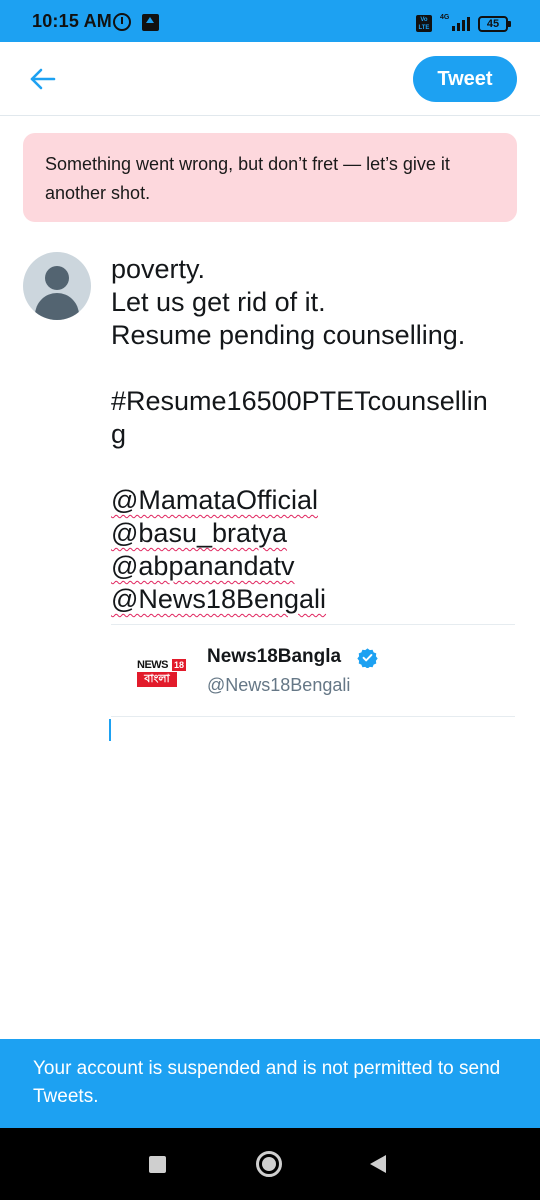  Describe the element at coordinates (424, 23) in the screenshot. I see `volte-icon: Vo LTE` at that location.